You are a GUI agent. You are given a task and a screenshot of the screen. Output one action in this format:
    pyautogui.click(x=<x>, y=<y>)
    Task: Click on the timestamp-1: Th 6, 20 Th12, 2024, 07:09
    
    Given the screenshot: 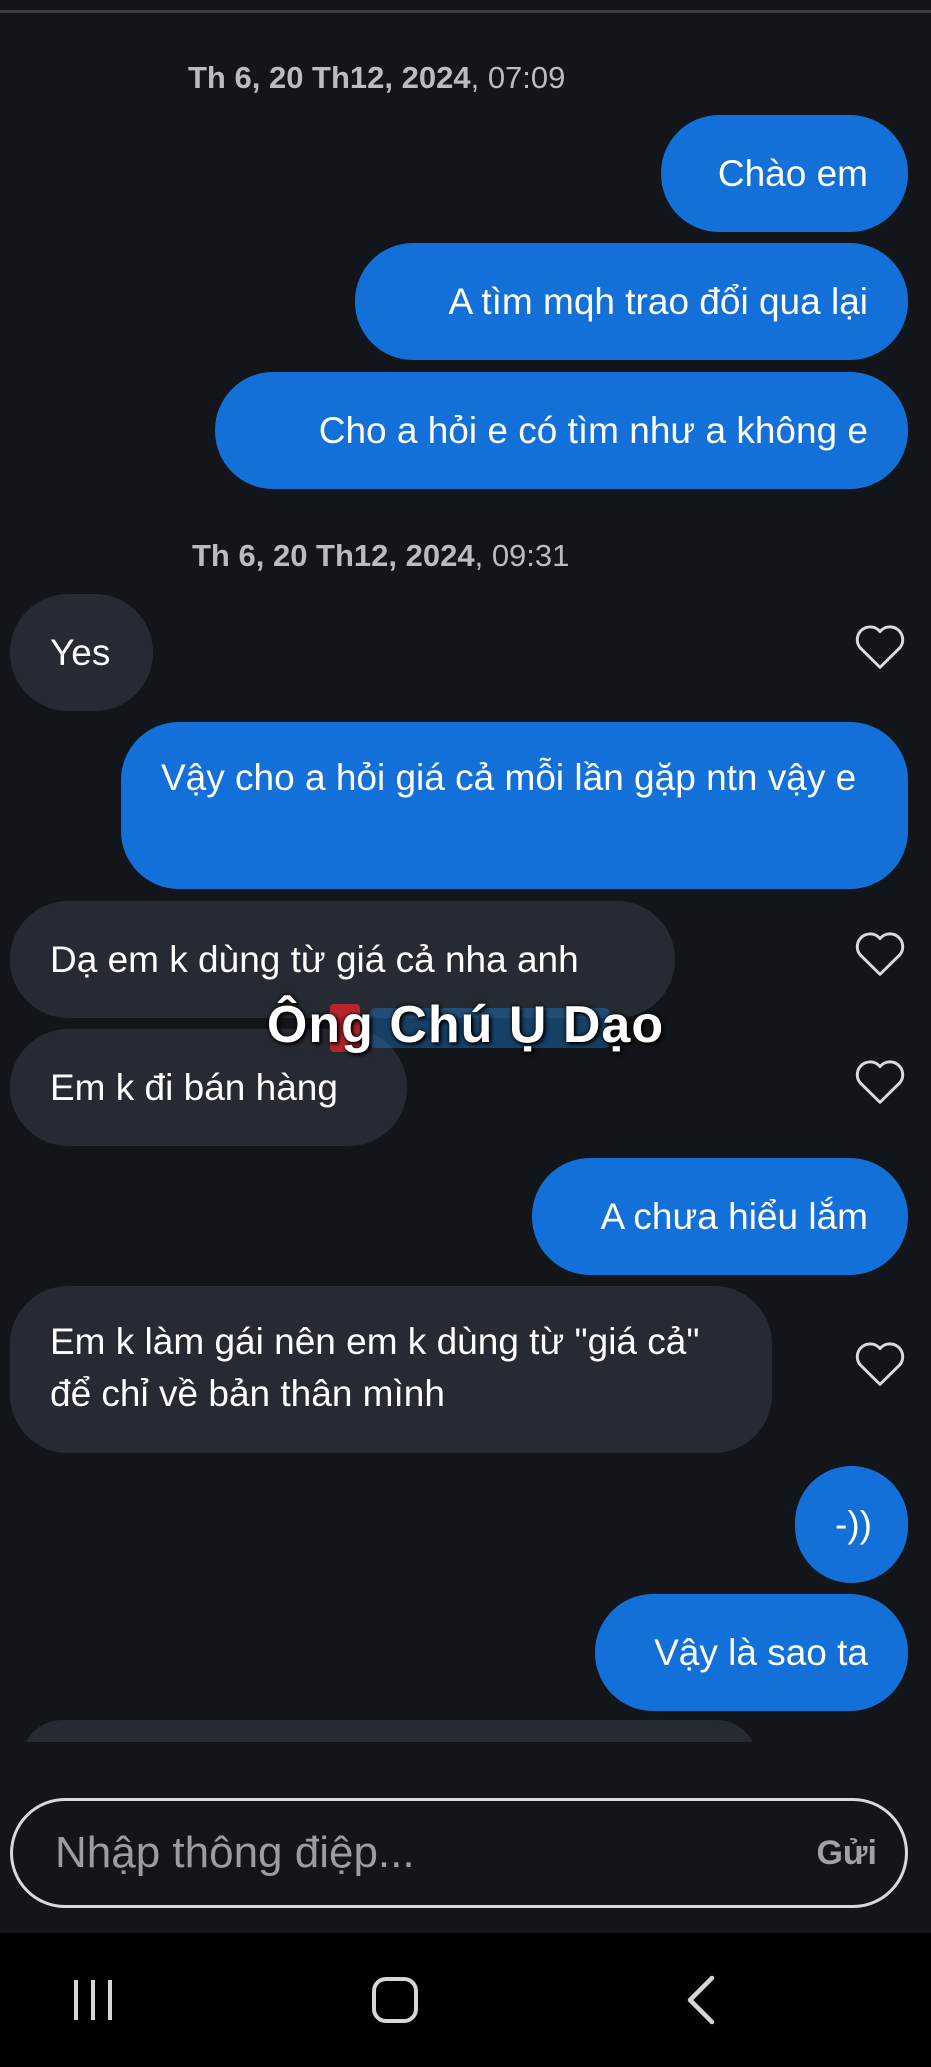 What is the action you would take?
    pyautogui.click(x=377, y=77)
    